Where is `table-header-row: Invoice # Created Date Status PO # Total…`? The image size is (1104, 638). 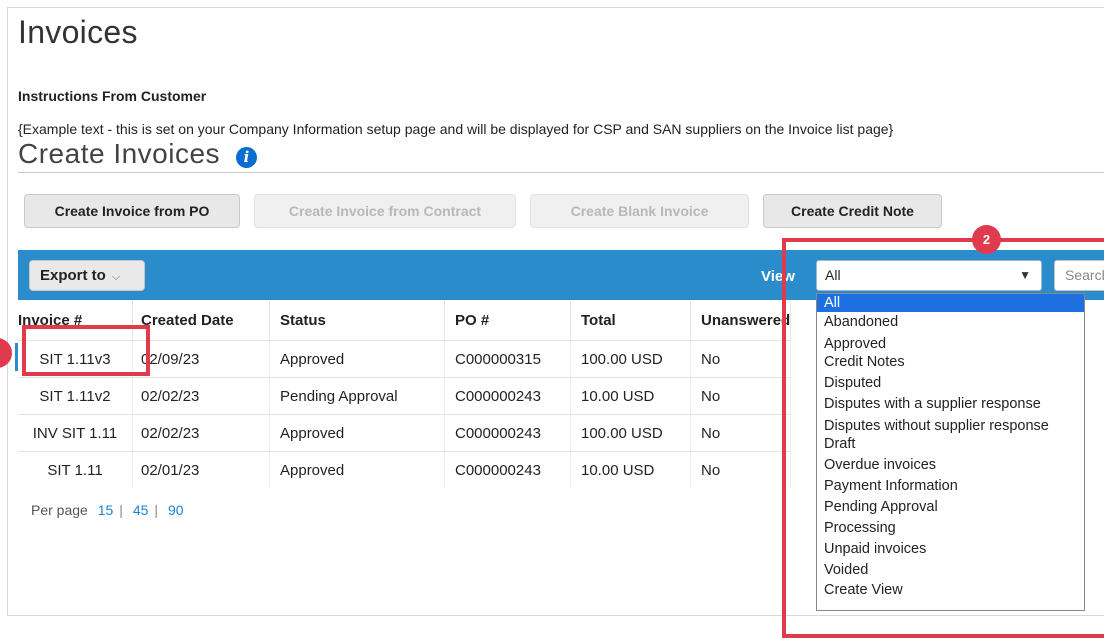
table-header-row: Invoice # Created Date Status PO # Total… is located at coordinates (405, 321).